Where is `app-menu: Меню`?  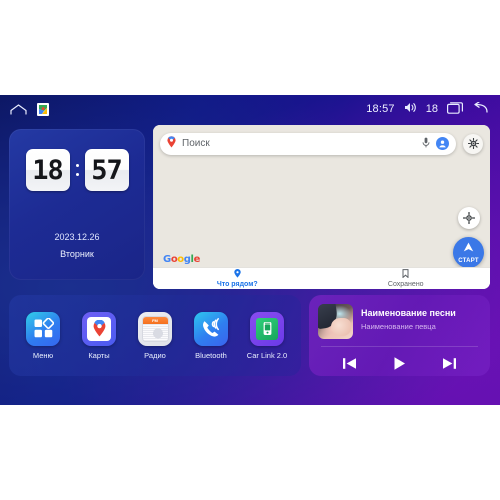 app-menu: Меню is located at coordinates (43, 335).